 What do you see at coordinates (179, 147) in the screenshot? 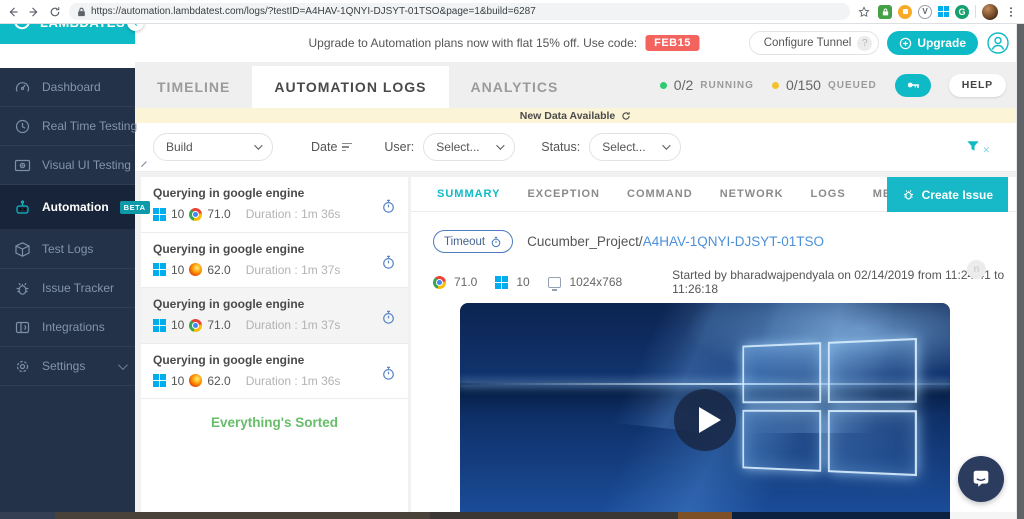
I see `build-filter-label: Build` at bounding box center [179, 147].